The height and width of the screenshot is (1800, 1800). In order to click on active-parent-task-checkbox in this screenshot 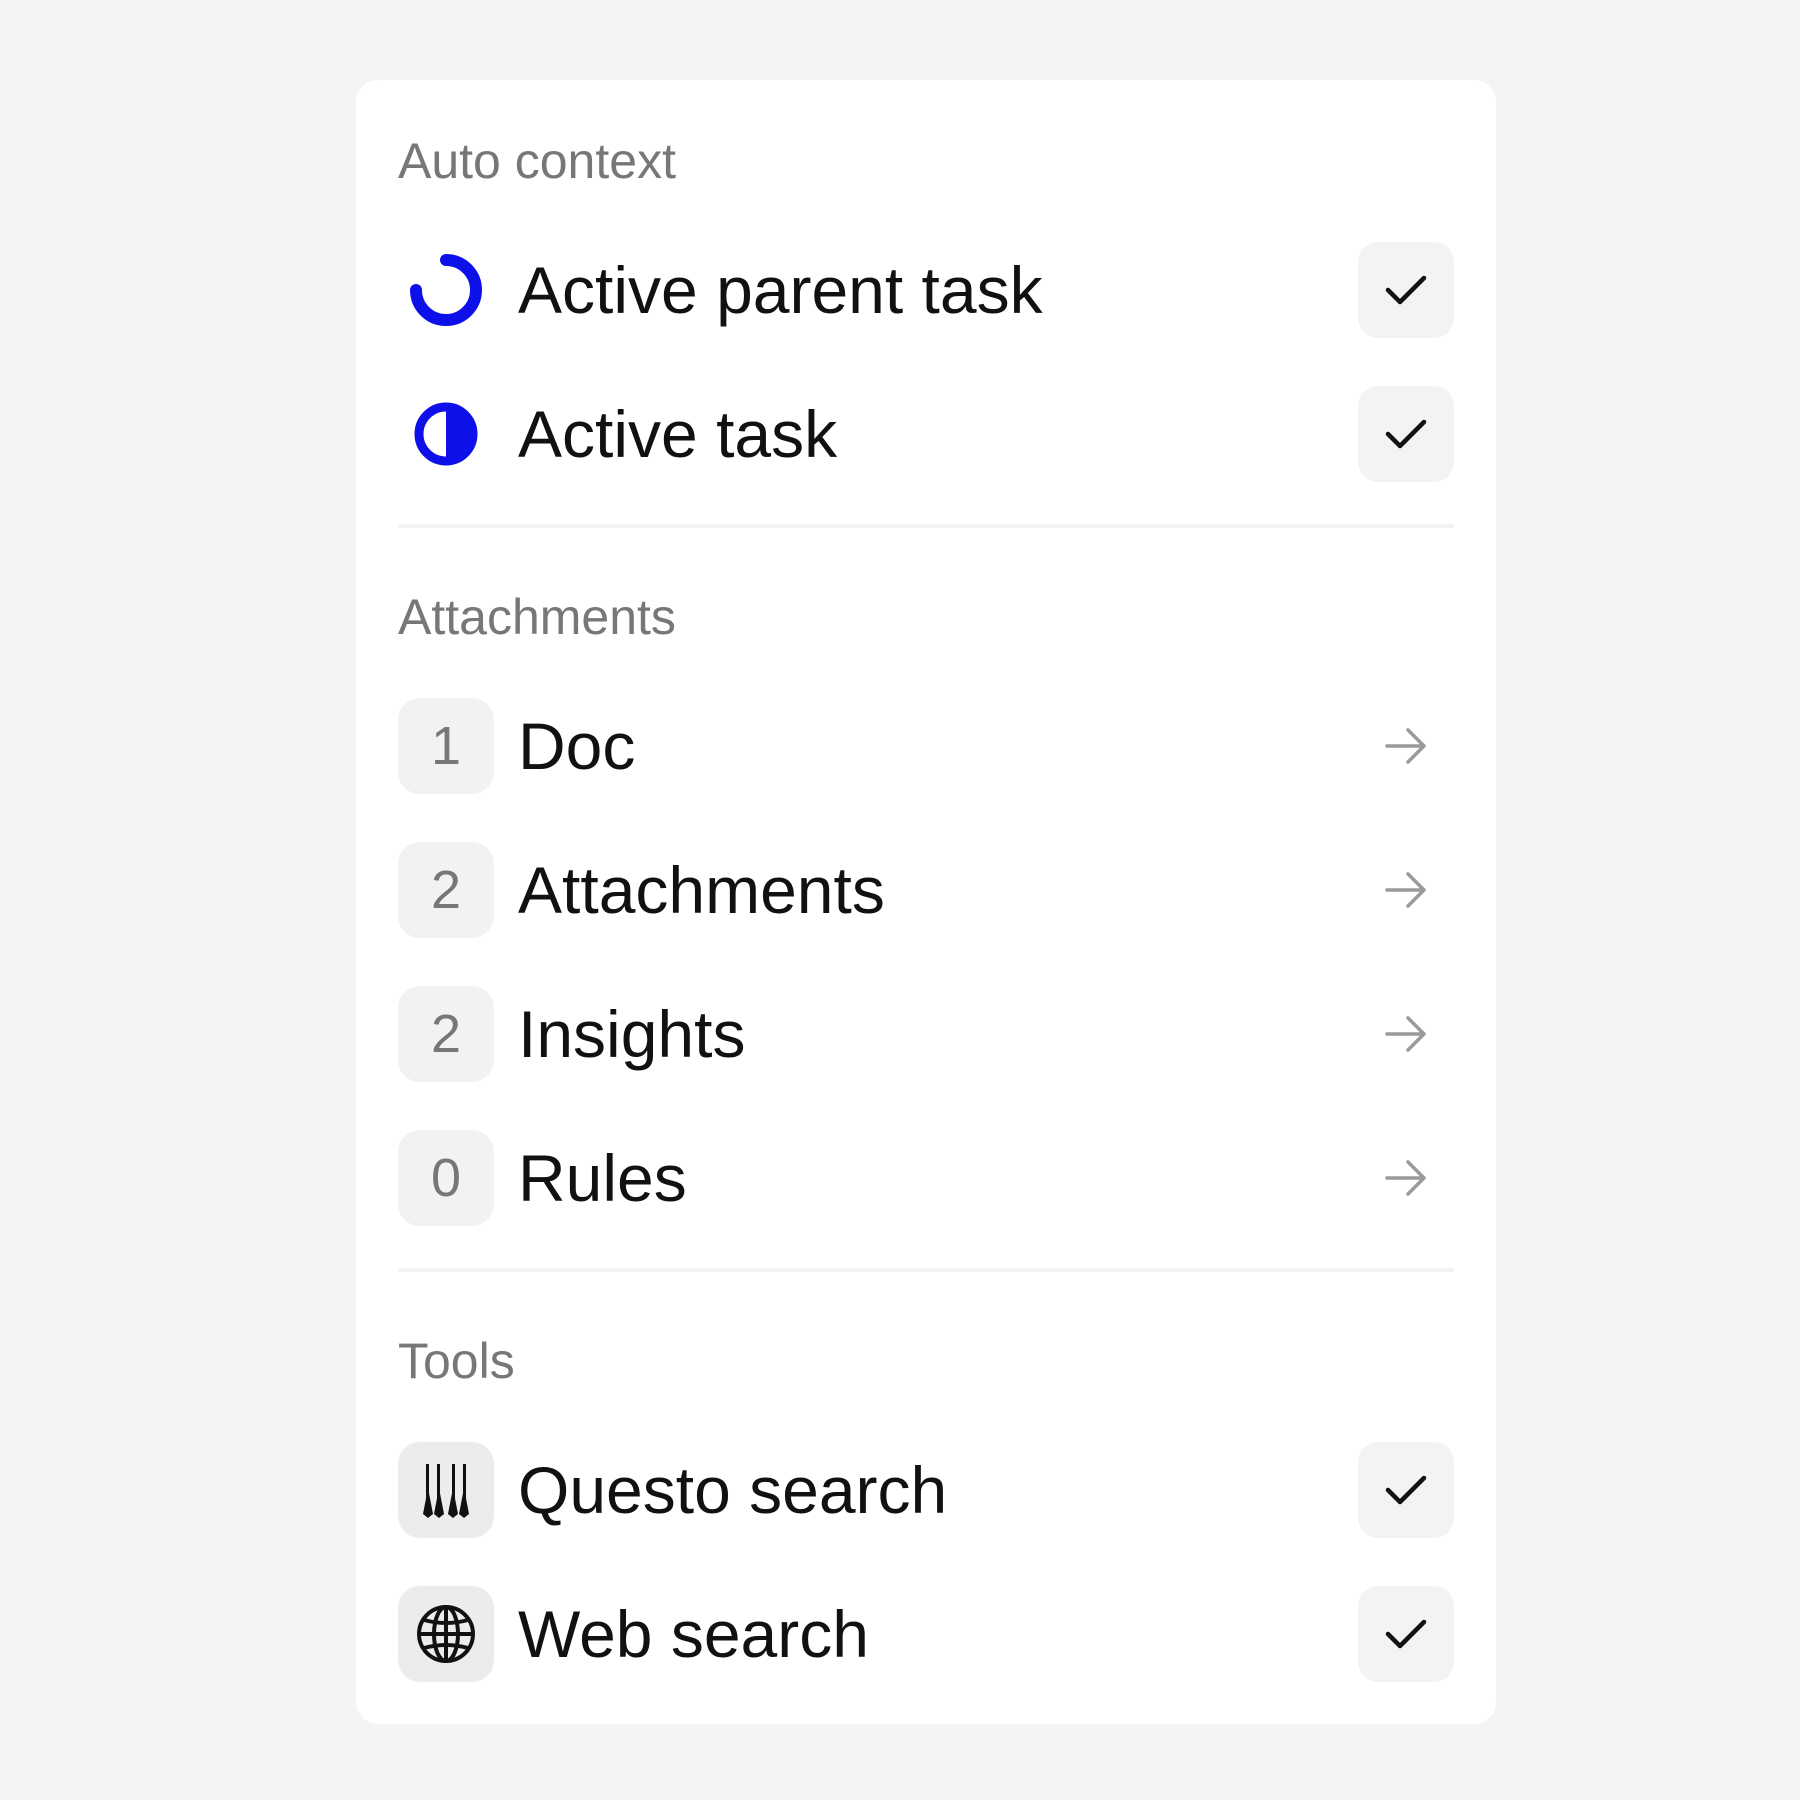, I will do `click(1406, 290)`.